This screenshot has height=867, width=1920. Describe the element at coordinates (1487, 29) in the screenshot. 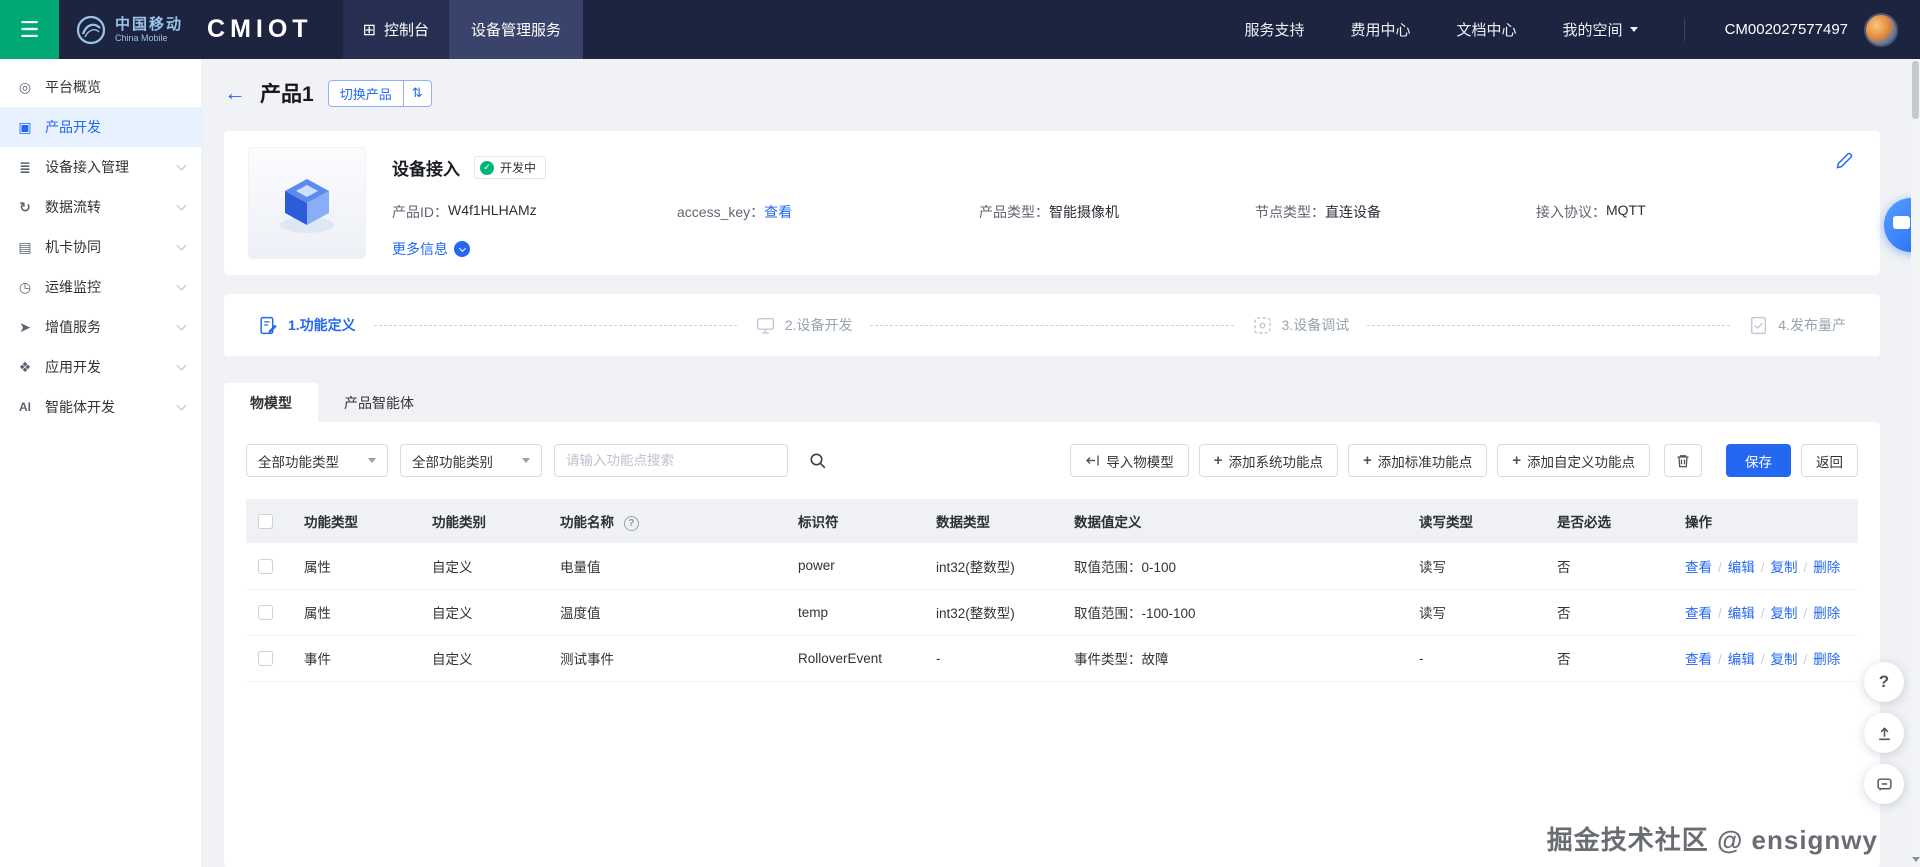

I see `nav-docs-center: 文档中心` at that location.